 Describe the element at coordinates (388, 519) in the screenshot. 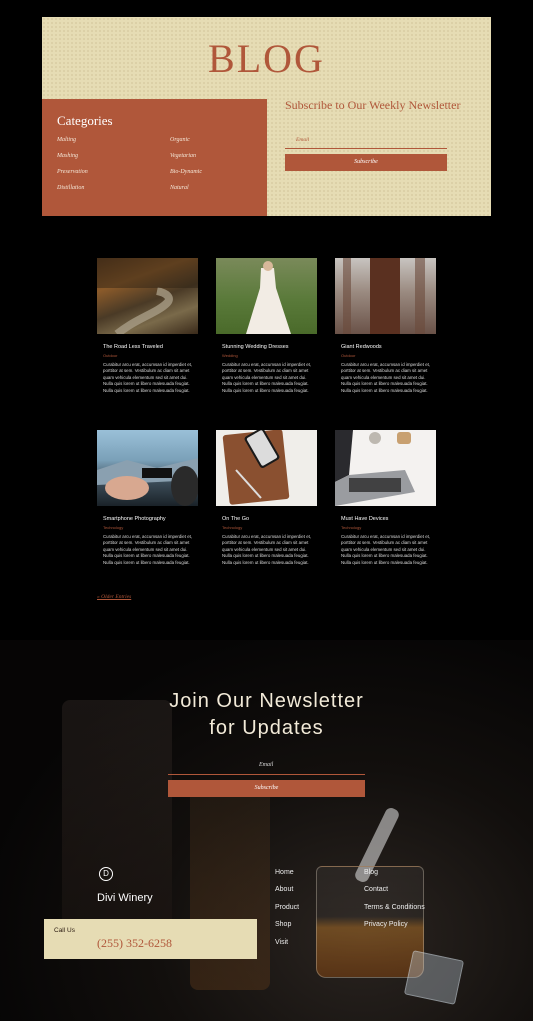

I see `post-title: Must Have Devices` at that location.